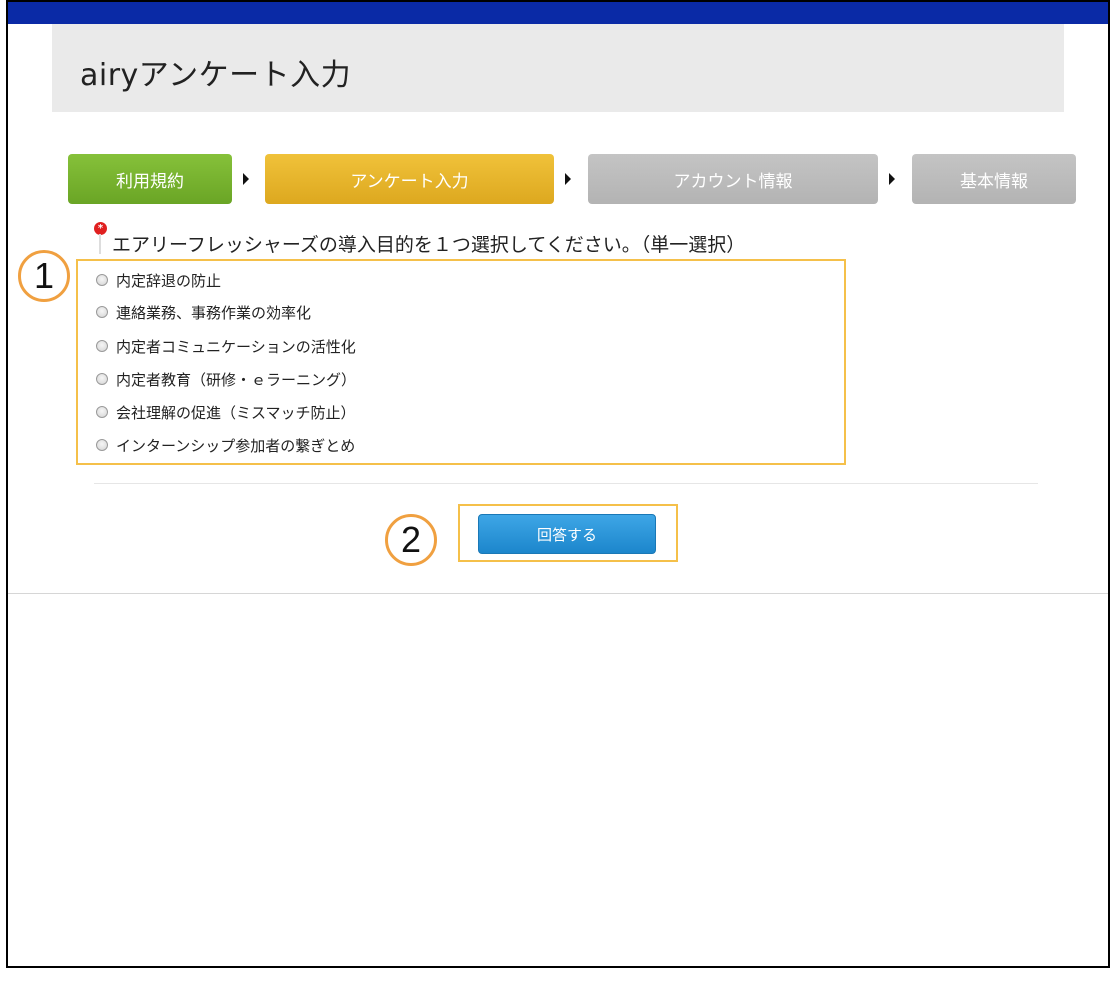 The image size is (1116, 982). I want to click on option-label: 会社理解の促進（ミスマッチ防止）, so click(236, 412).